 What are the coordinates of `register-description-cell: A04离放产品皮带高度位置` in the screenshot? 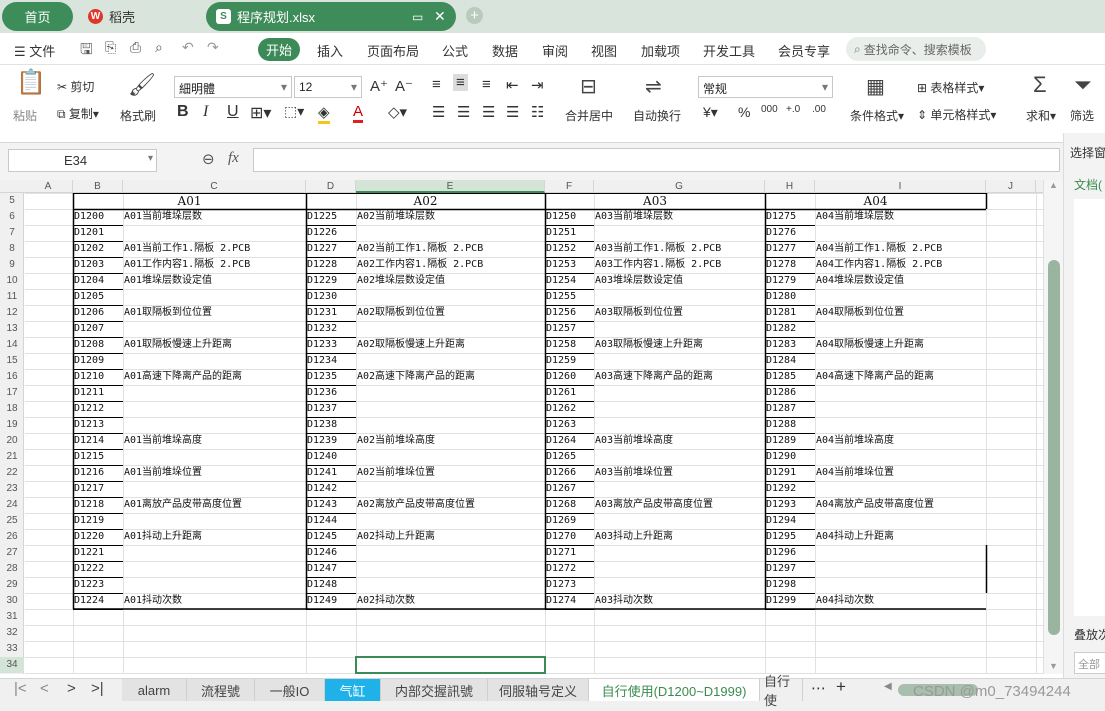 It's located at (875, 505).